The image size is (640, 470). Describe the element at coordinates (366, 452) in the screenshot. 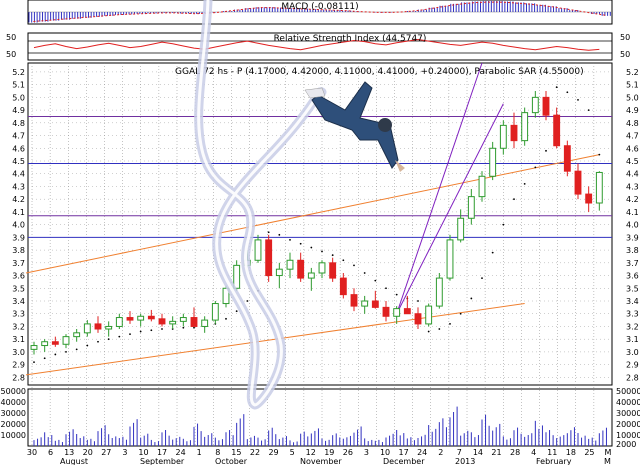

I see `x-day-tick: 3` at that location.